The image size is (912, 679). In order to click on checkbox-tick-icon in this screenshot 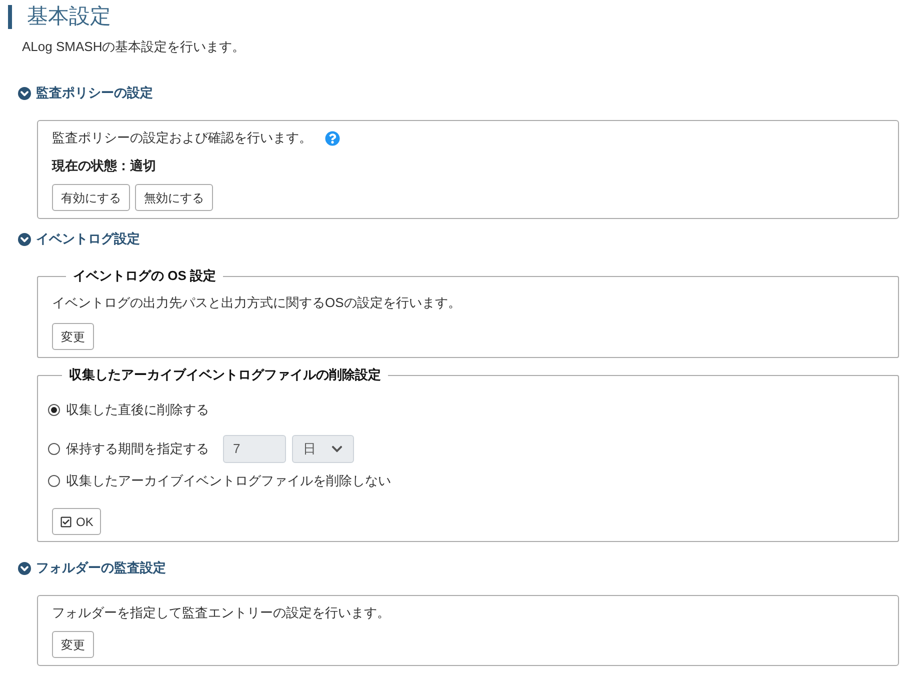, I will do `click(66, 522)`.